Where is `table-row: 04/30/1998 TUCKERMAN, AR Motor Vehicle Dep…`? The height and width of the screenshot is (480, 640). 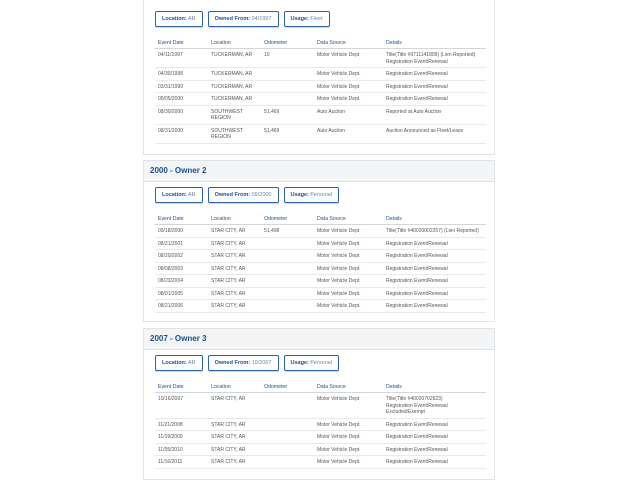
table-row: 04/30/1998 TUCKERMAN, AR Motor Vehicle Dep… is located at coordinates (320, 74).